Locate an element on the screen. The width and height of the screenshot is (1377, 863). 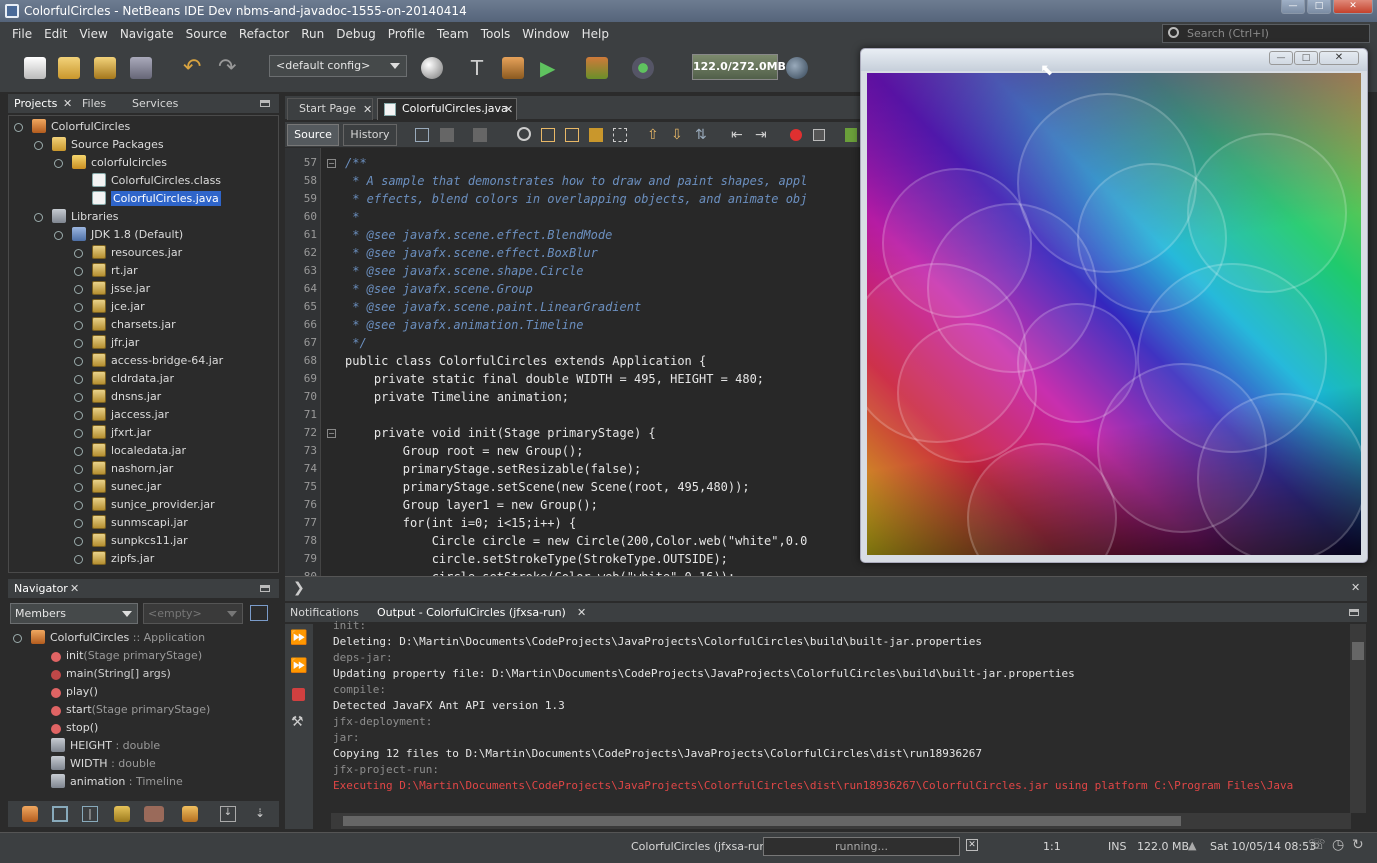
menu-edit: Edit is located at coordinates (55, 34).